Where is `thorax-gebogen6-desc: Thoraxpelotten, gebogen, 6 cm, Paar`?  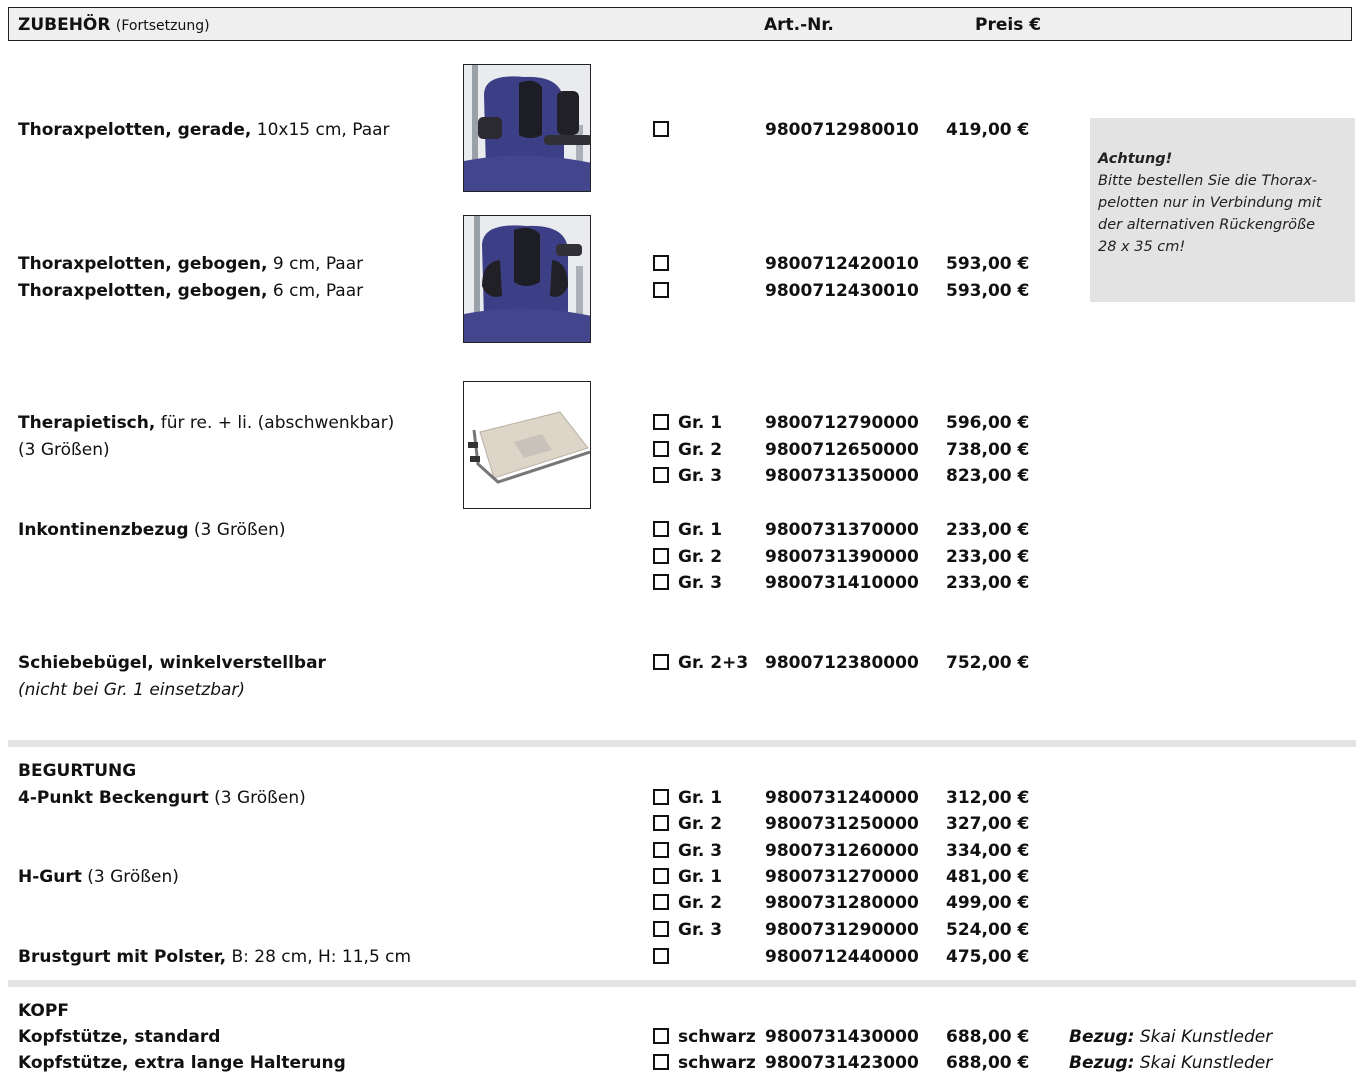 thorax-gebogen6-desc: Thoraxpelotten, gebogen, 6 cm, Paar is located at coordinates (191, 291).